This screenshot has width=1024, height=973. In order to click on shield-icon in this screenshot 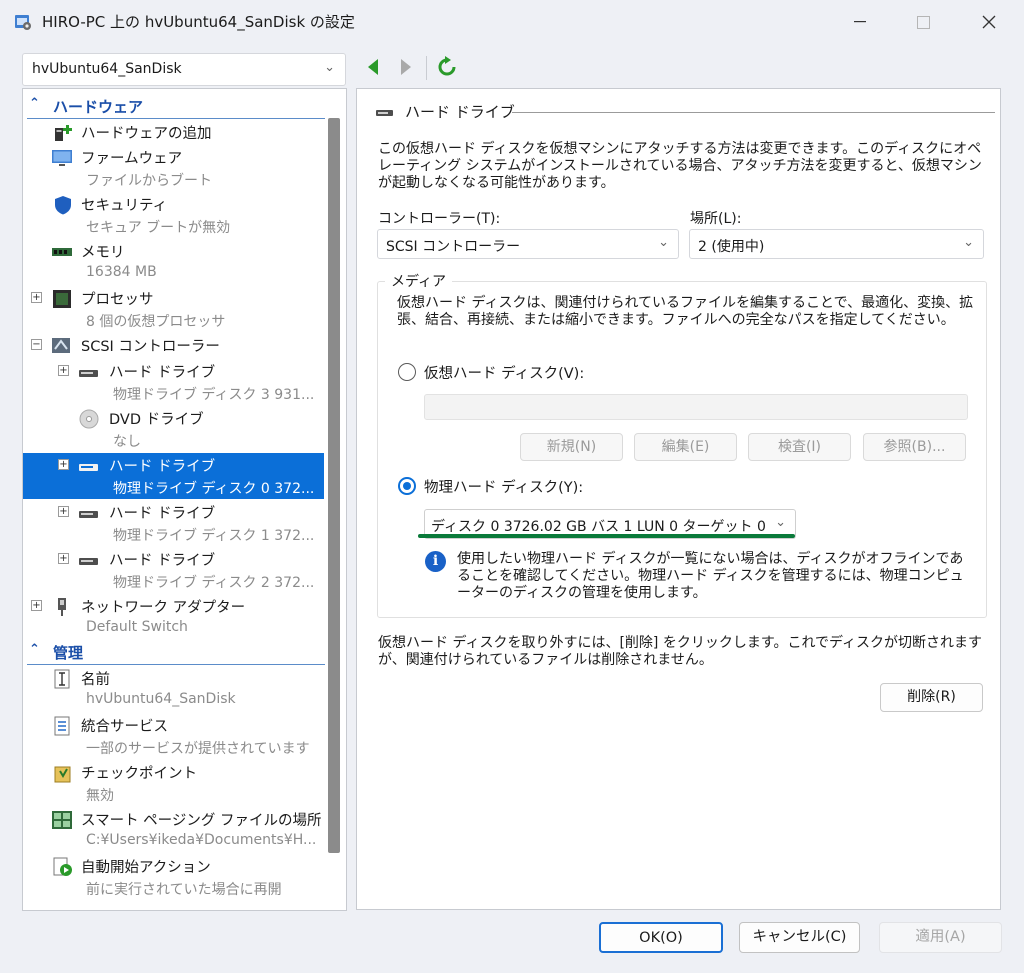, I will do `click(63, 205)`.